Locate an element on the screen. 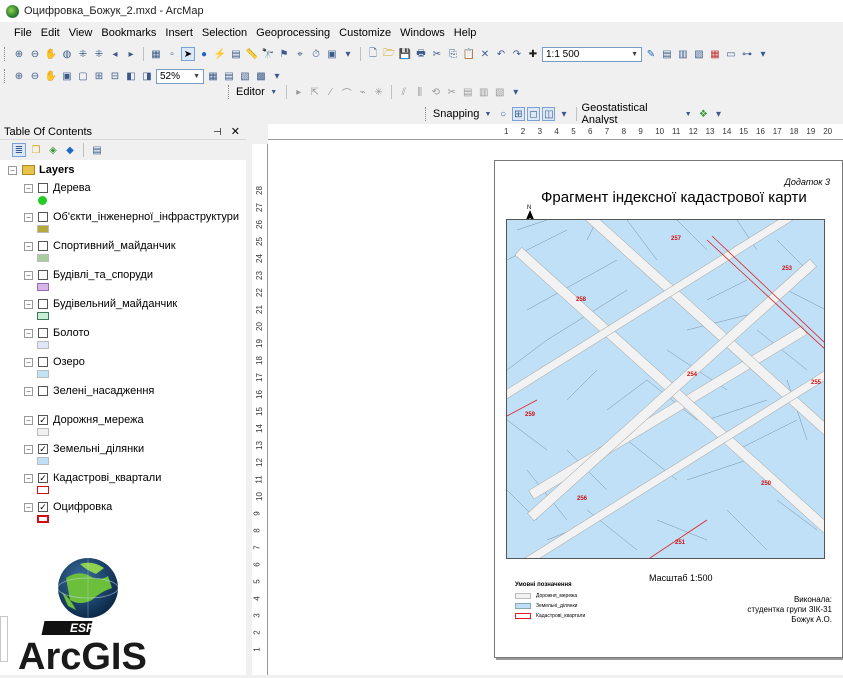  end-snapping-icon: ⊞ is located at coordinates (518, 114).